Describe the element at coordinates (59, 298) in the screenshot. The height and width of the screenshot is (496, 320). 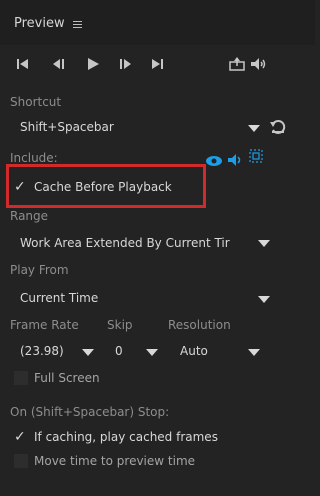
I see `play-from-value: Current Time` at that location.